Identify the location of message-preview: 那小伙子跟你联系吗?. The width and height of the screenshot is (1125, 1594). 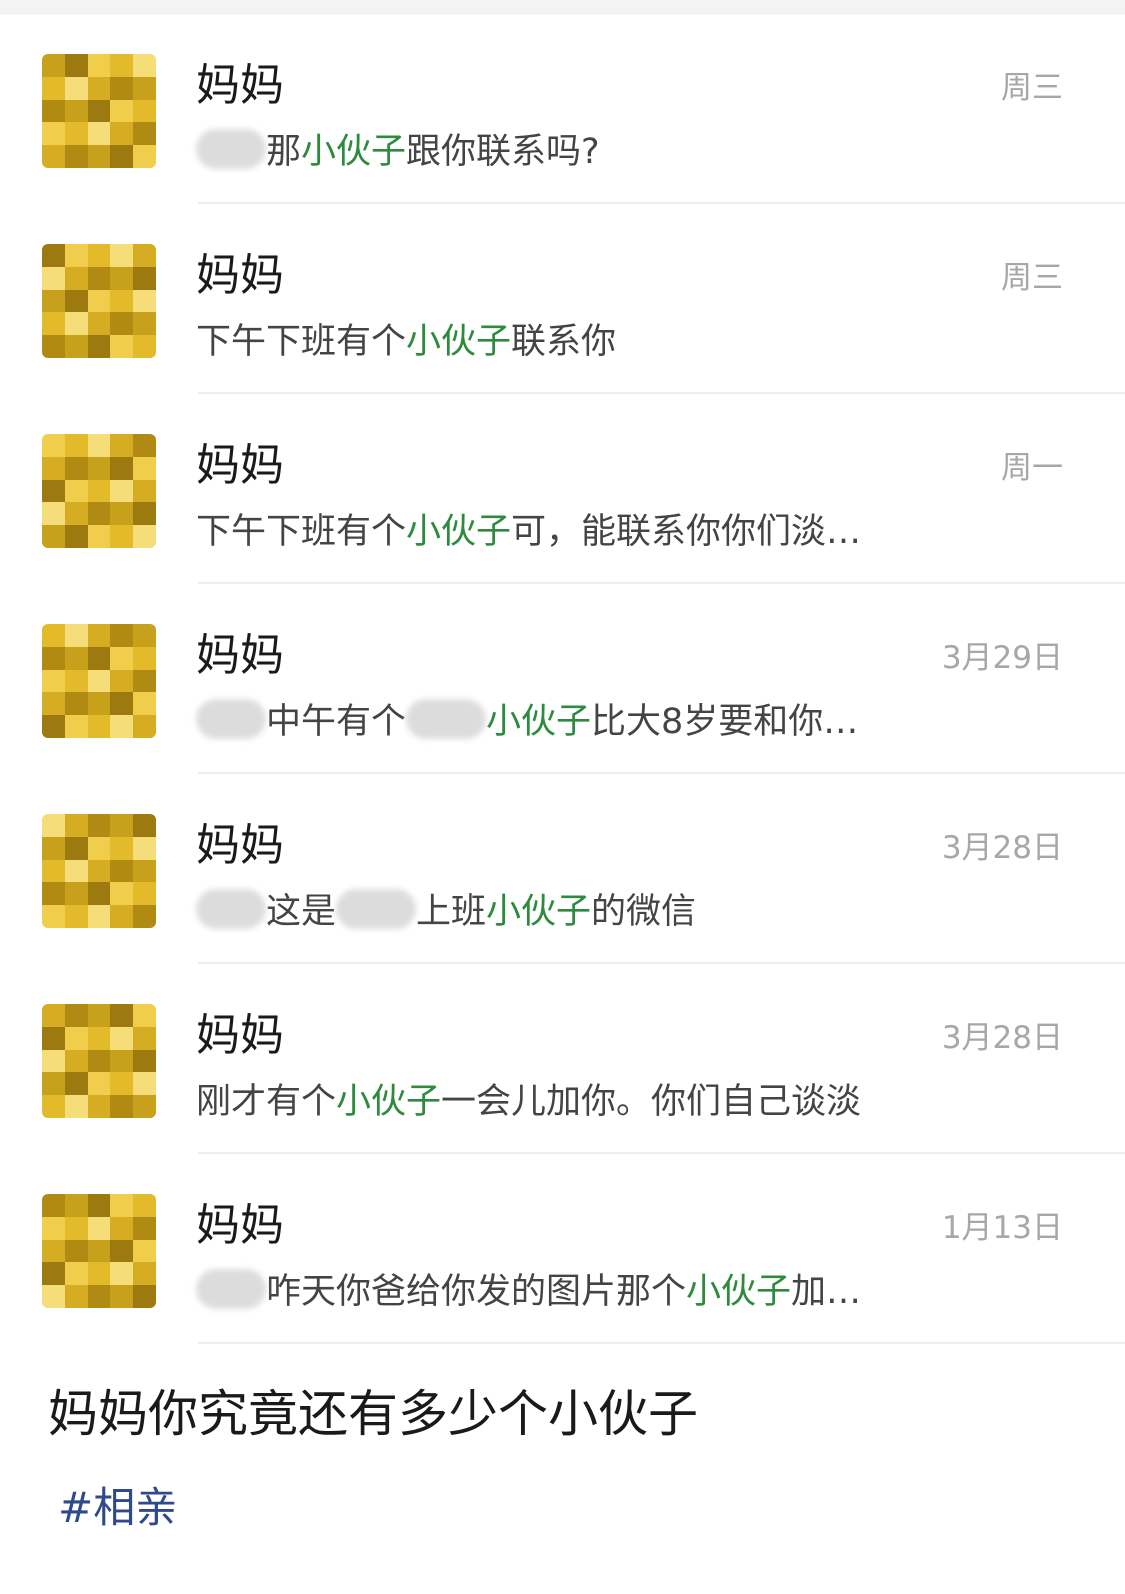
(398, 152).